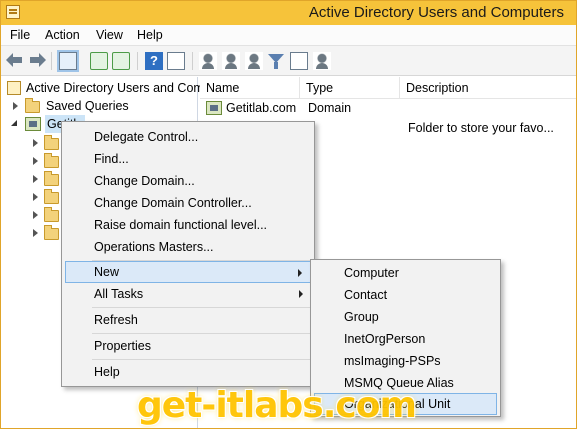 The height and width of the screenshot is (429, 577). I want to click on menu-item-help: Help, so click(188, 372).